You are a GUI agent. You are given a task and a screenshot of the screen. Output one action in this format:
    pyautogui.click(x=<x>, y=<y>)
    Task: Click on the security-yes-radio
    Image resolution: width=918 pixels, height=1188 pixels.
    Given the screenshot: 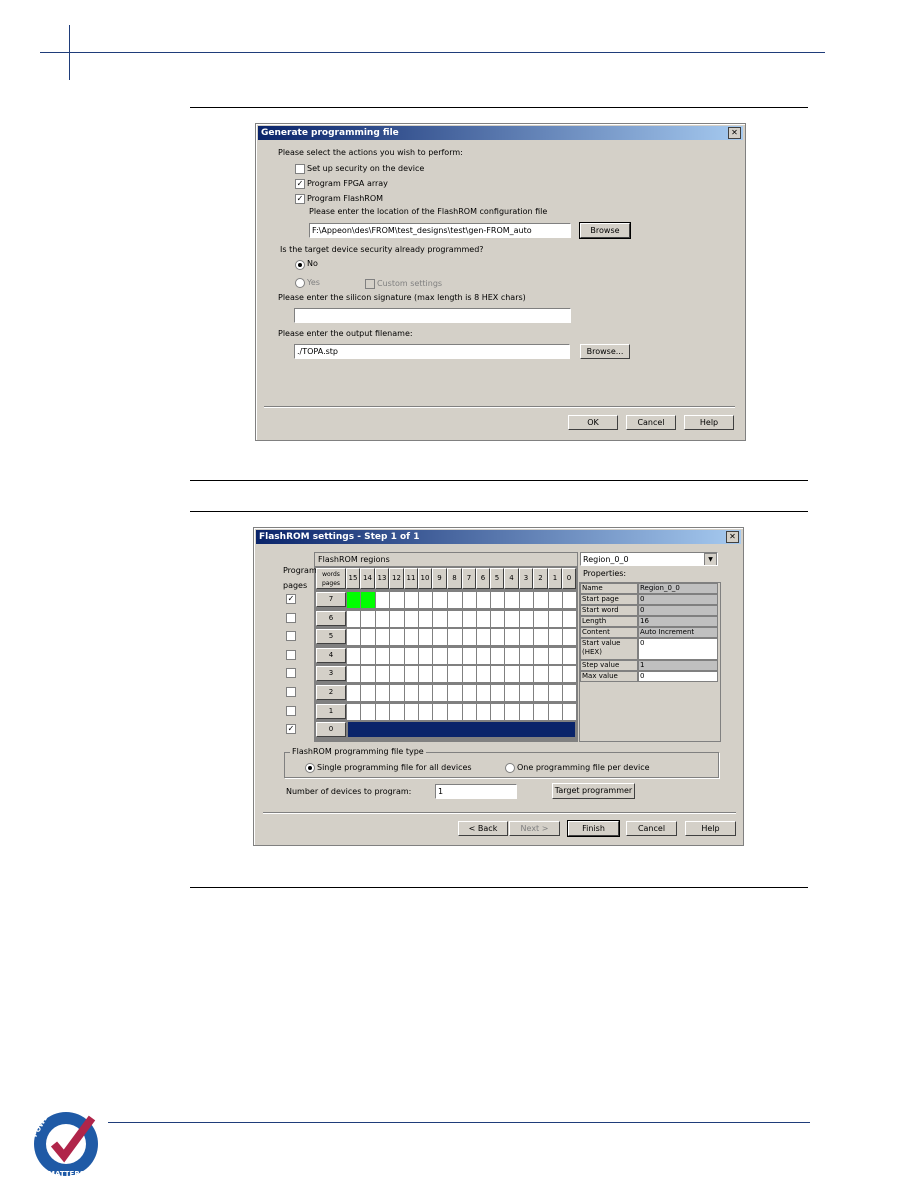 What is the action you would take?
    pyautogui.click(x=300, y=283)
    